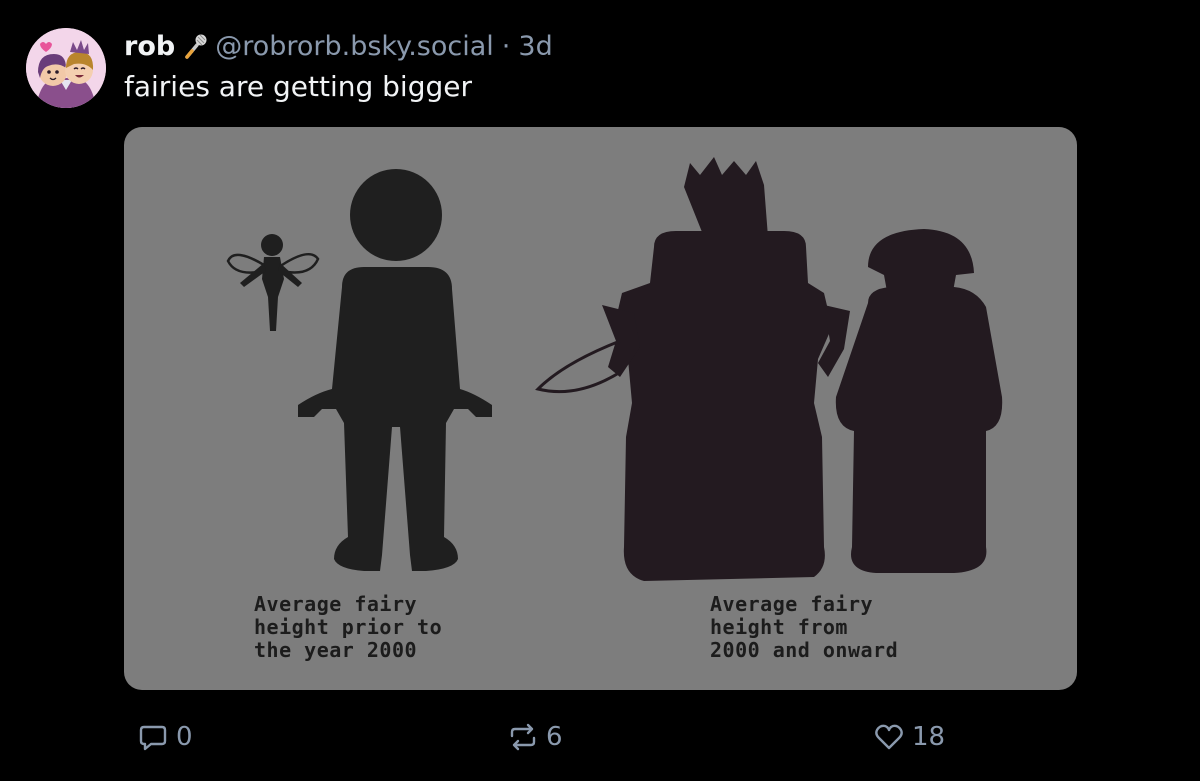  What do you see at coordinates (149, 46) in the screenshot?
I see `display-name: rob` at bounding box center [149, 46].